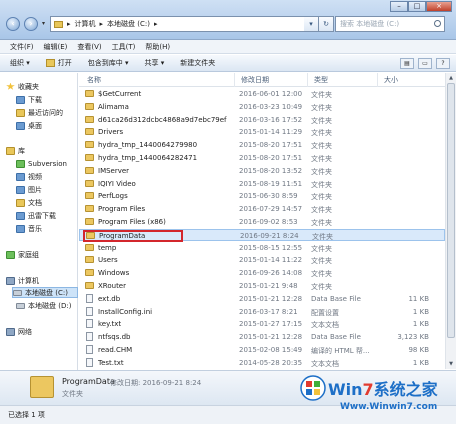 The width and height of the screenshot is (456, 424). I want to click on command-bar: 组织 ▾ 打开 包含到库中 ▾ 共享 ▾ 新建文件夹 ▤ ▭ ?, so click(228, 63).